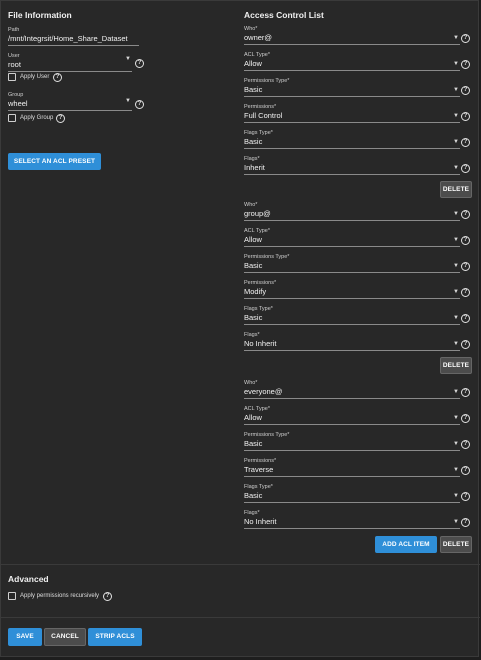 The image size is (481, 660). What do you see at coordinates (37, 118) in the screenshot?
I see `apply-group-label: Apply Group` at bounding box center [37, 118].